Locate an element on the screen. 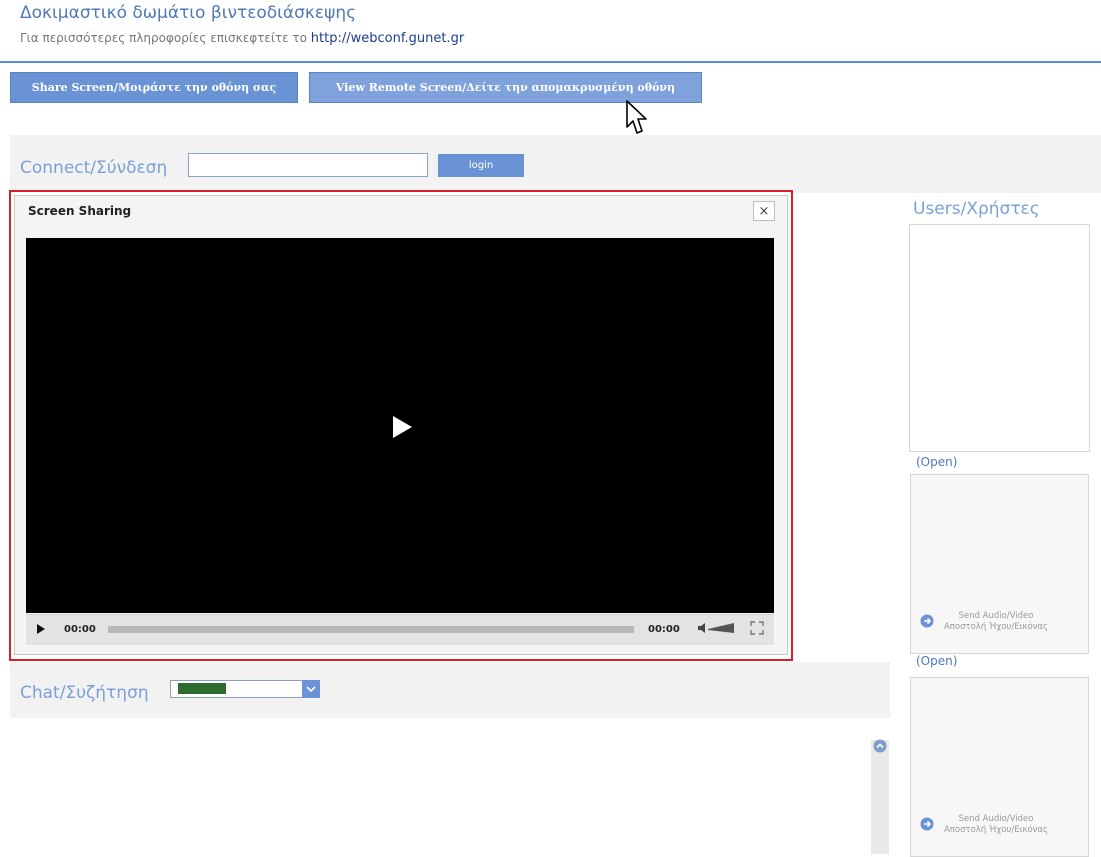  users-list is located at coordinates (999, 338).